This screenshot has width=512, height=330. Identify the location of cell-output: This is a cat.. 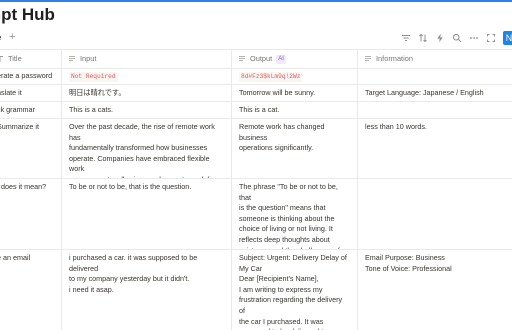
(295, 110).